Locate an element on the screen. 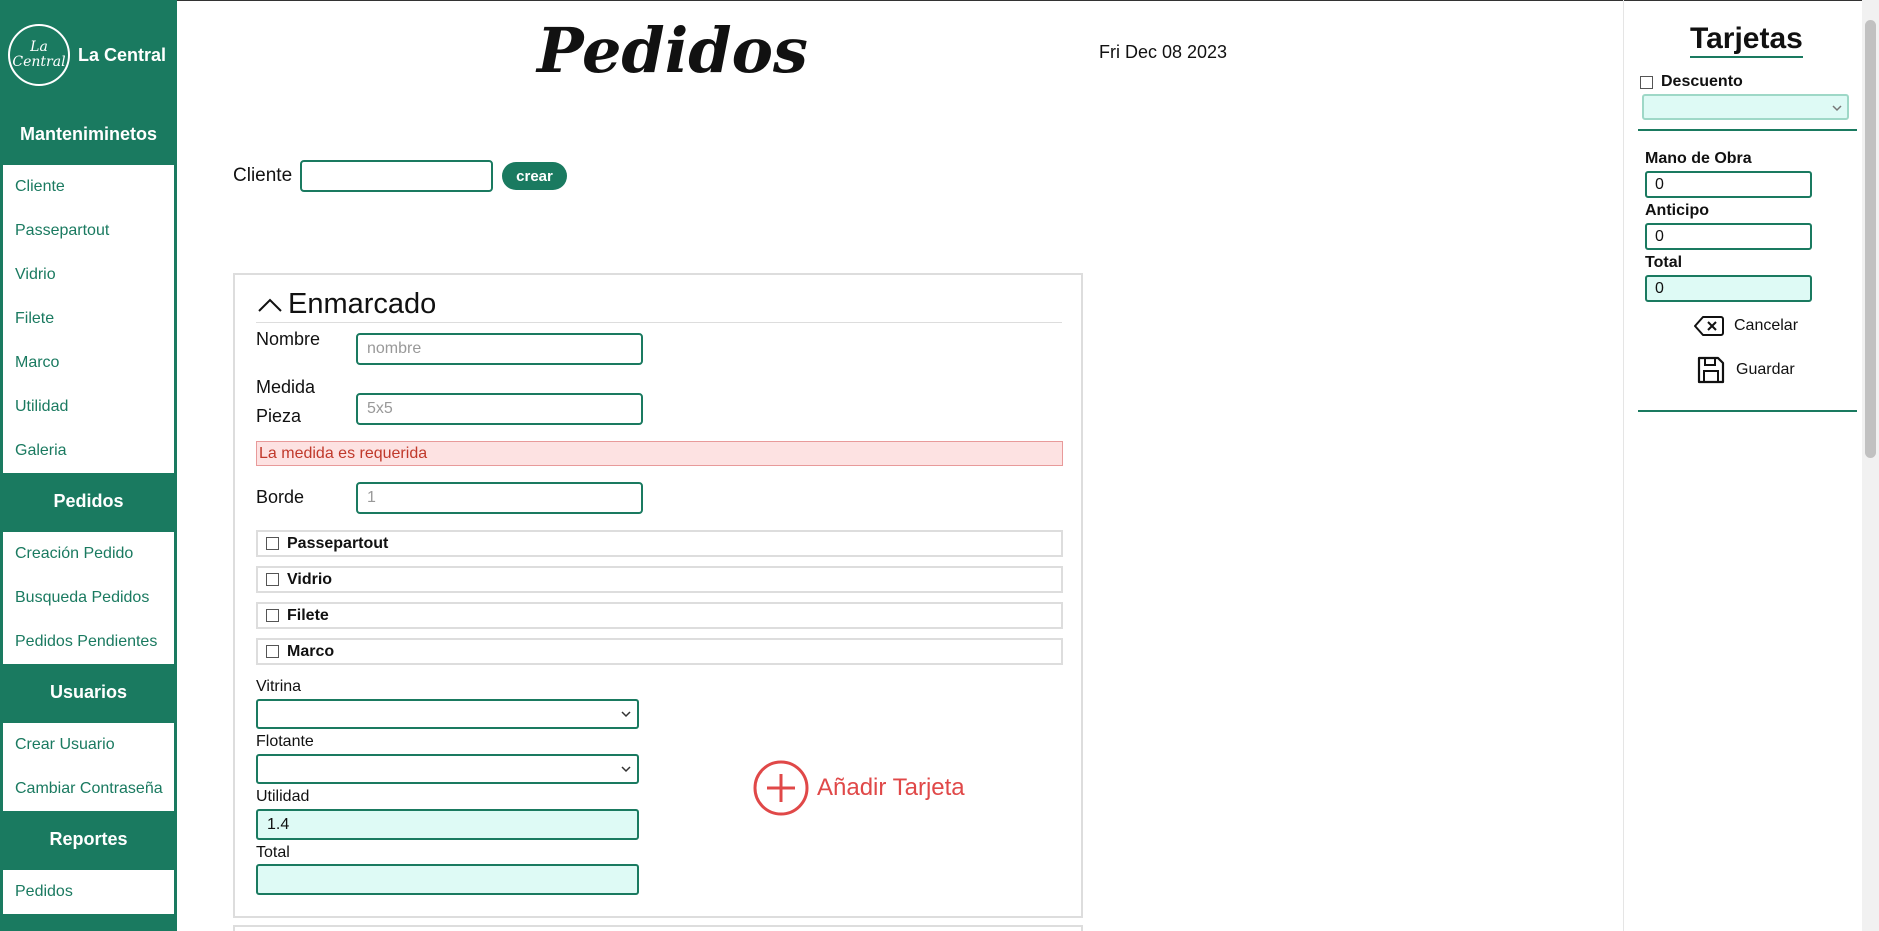  sidebar-item-busqueda-pedidos: Busqueda Pedidos is located at coordinates (88, 598).